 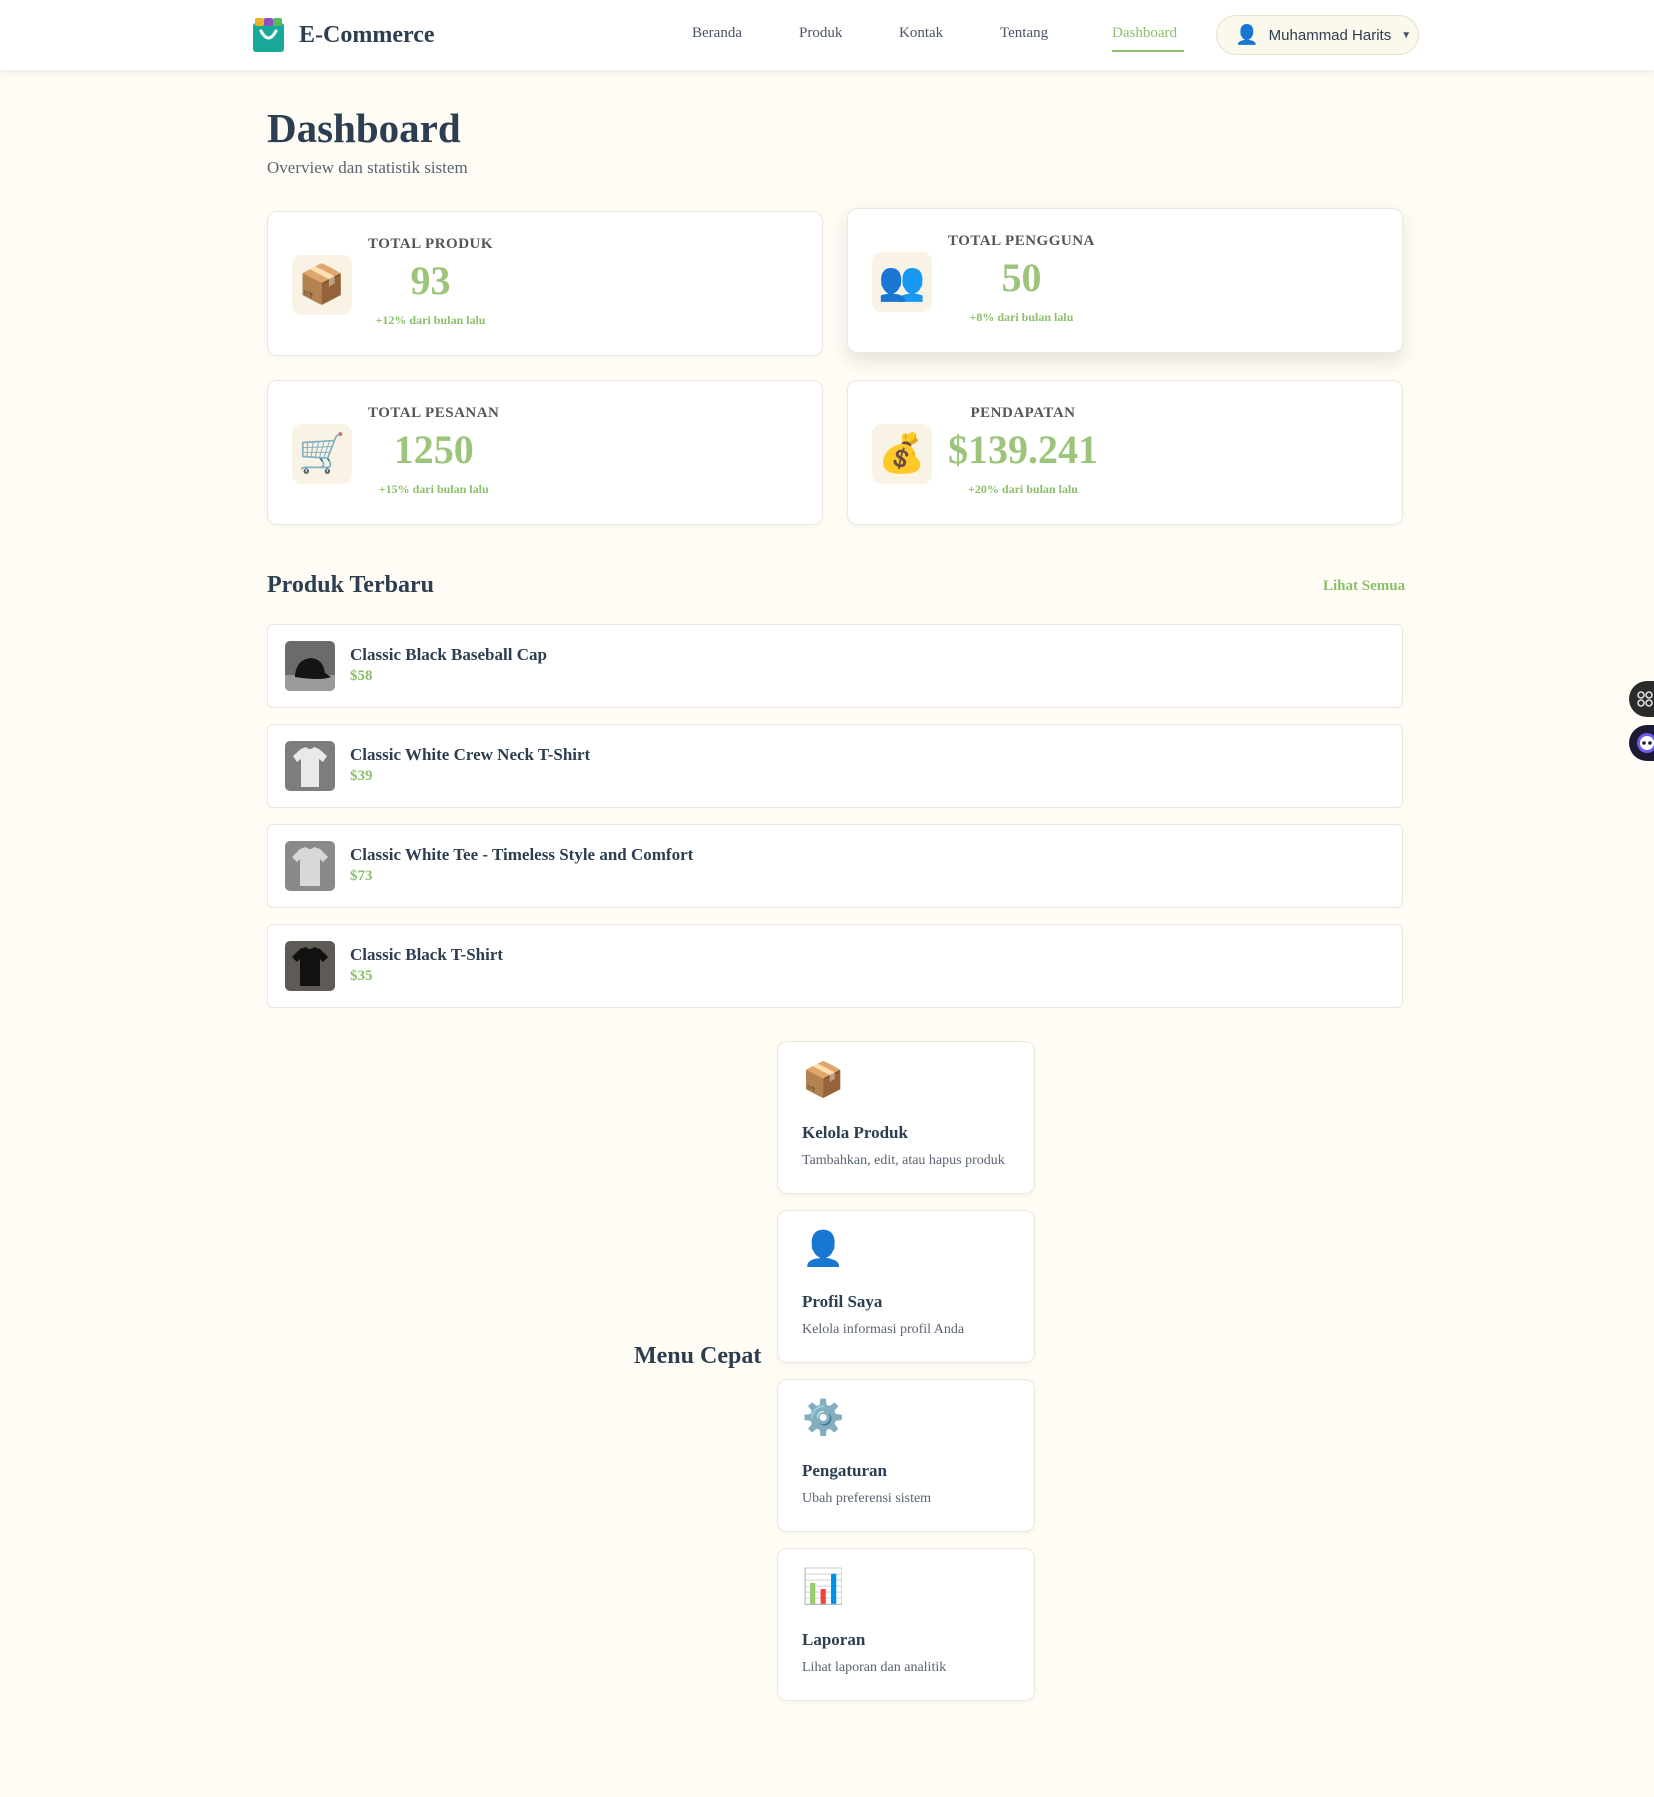 What do you see at coordinates (883, 1329) in the screenshot?
I see `quick-menu-desc: Kelola informasi profil Anda` at bounding box center [883, 1329].